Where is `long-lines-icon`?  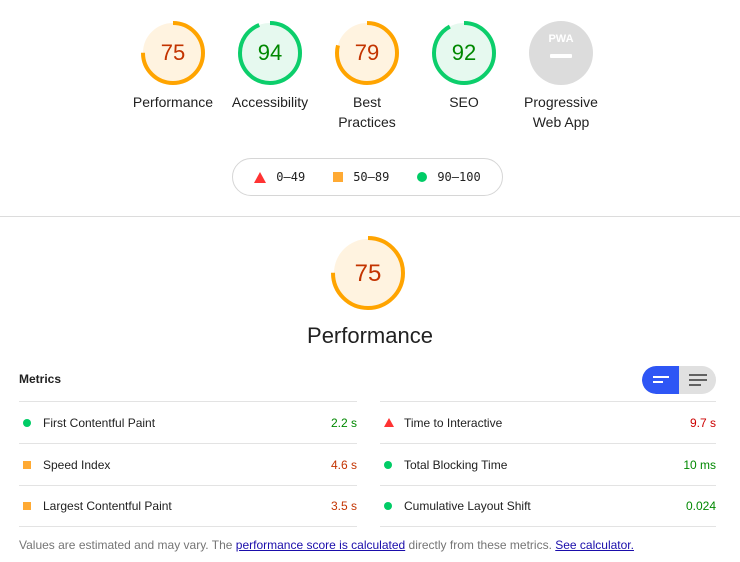 long-lines-icon is located at coordinates (697, 380).